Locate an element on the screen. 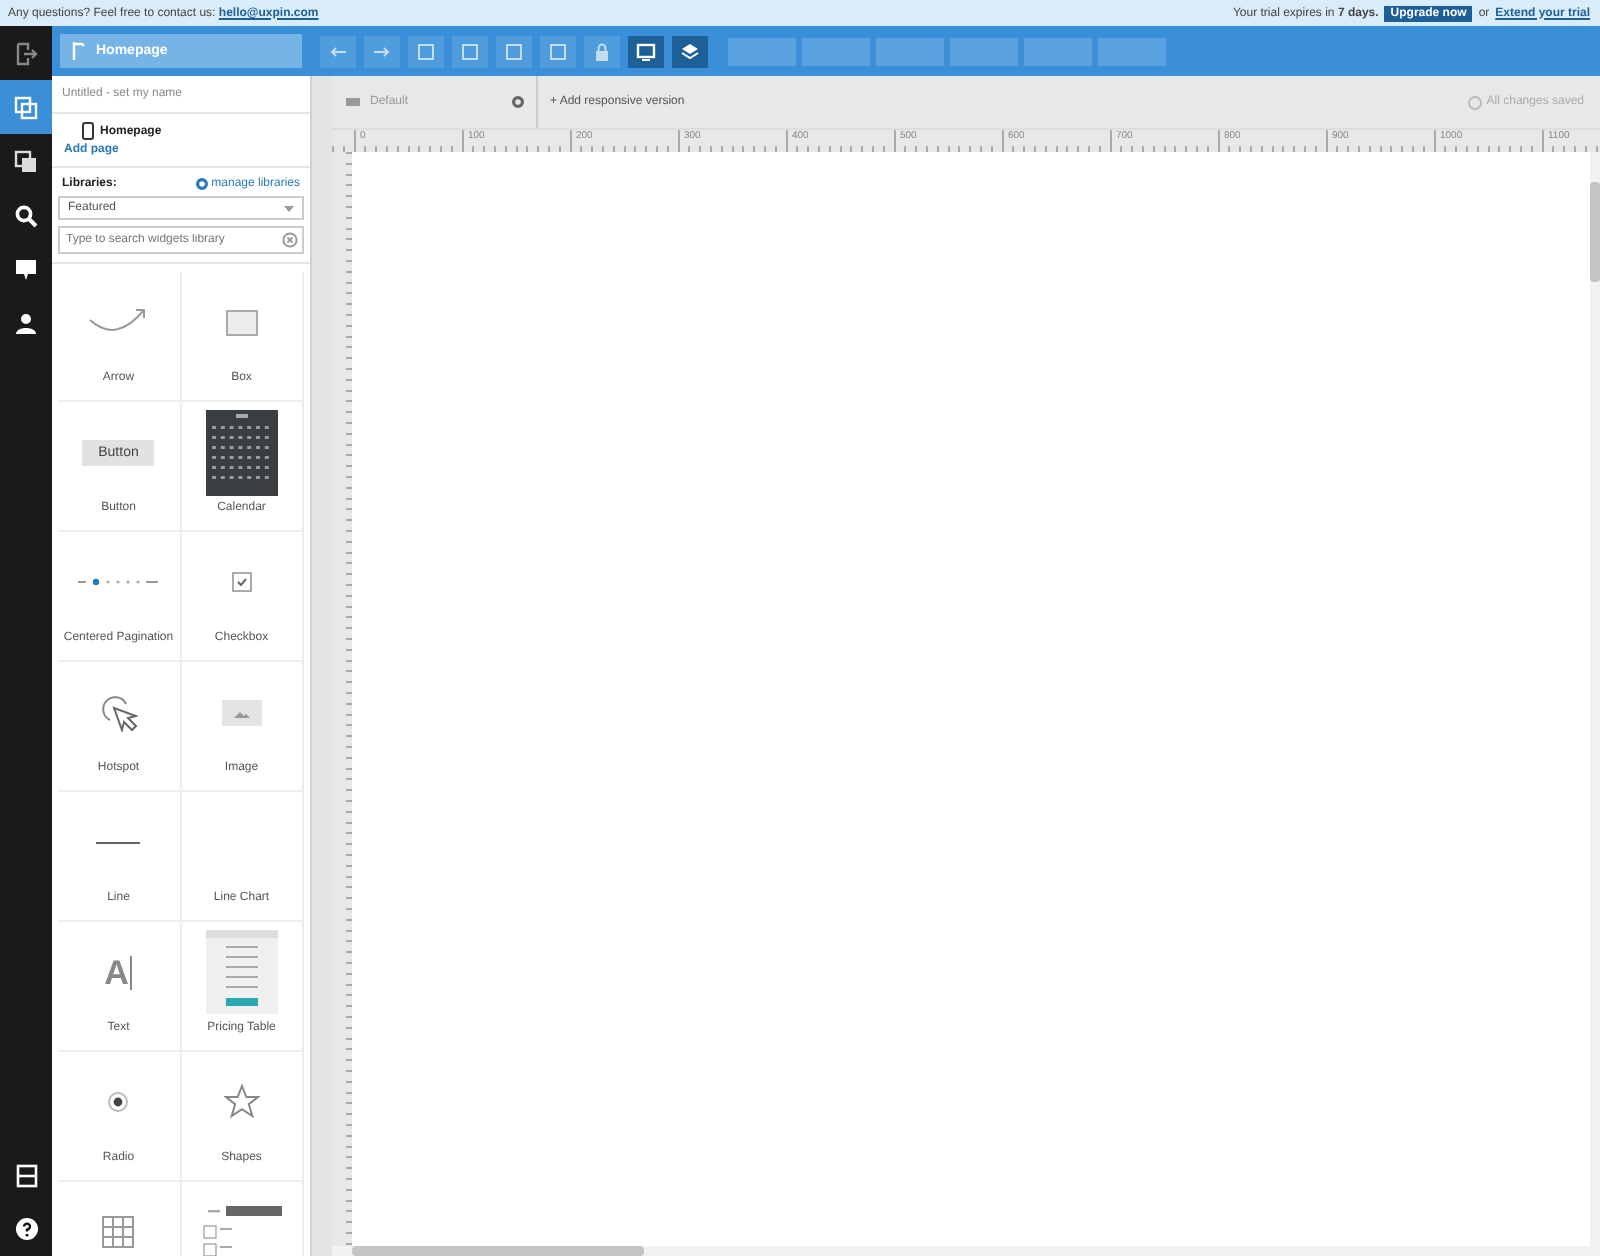 The height and width of the screenshot is (1256, 1600). left-arrow-icon is located at coordinates (338, 51).